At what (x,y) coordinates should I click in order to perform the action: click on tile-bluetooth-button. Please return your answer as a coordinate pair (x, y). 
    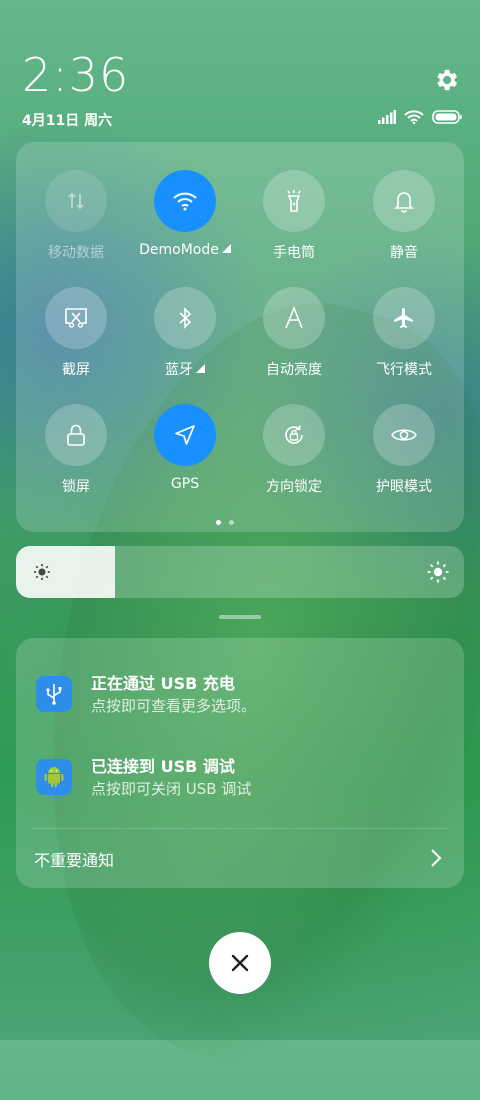
    Looking at the image, I should click on (185, 318).